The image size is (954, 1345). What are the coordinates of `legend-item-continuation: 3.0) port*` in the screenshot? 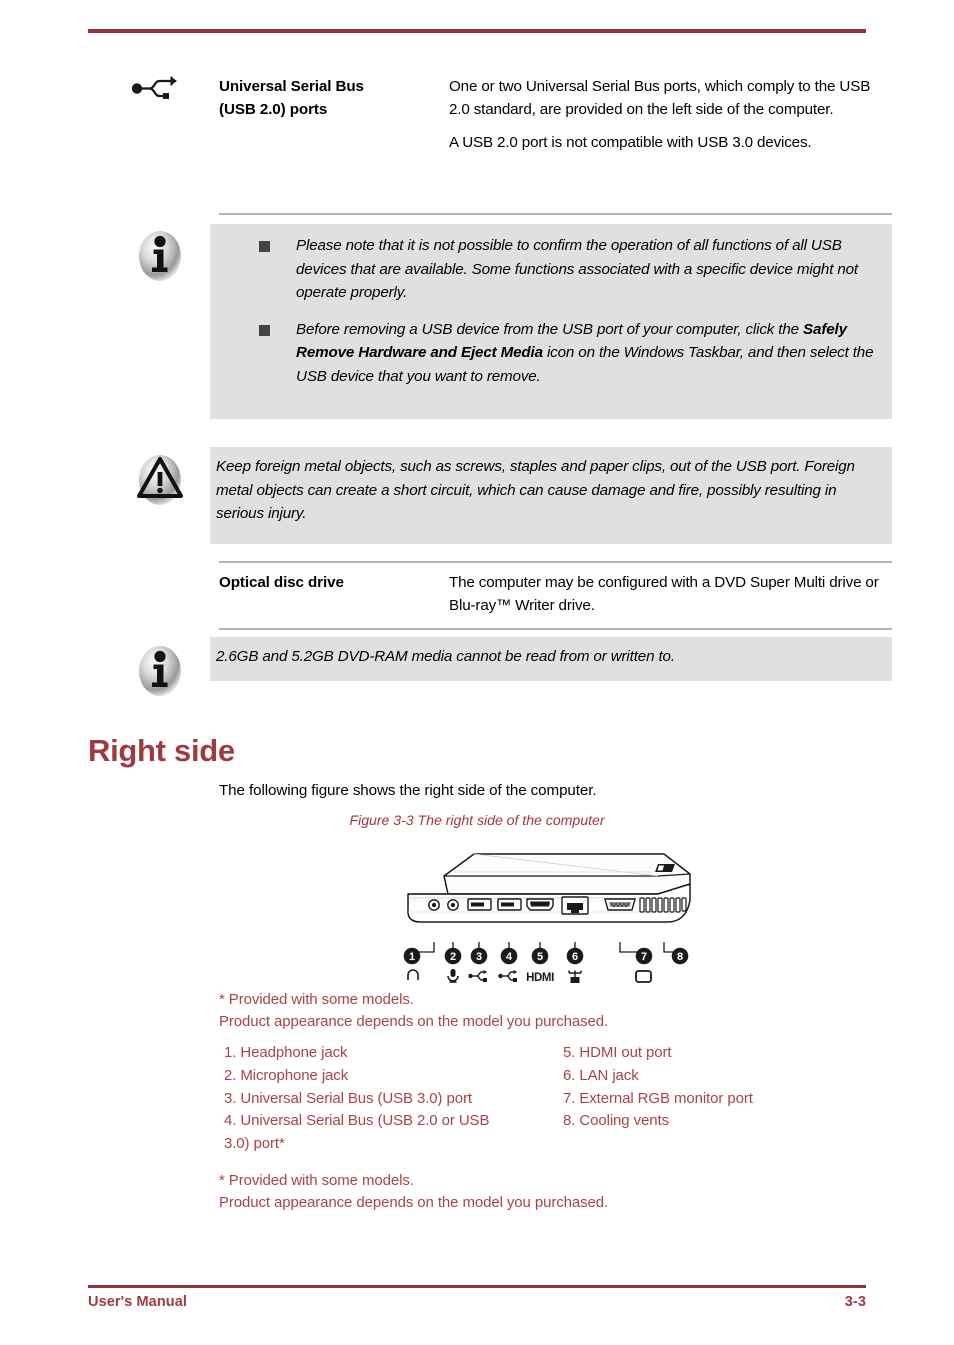 It's located at (254, 1144).